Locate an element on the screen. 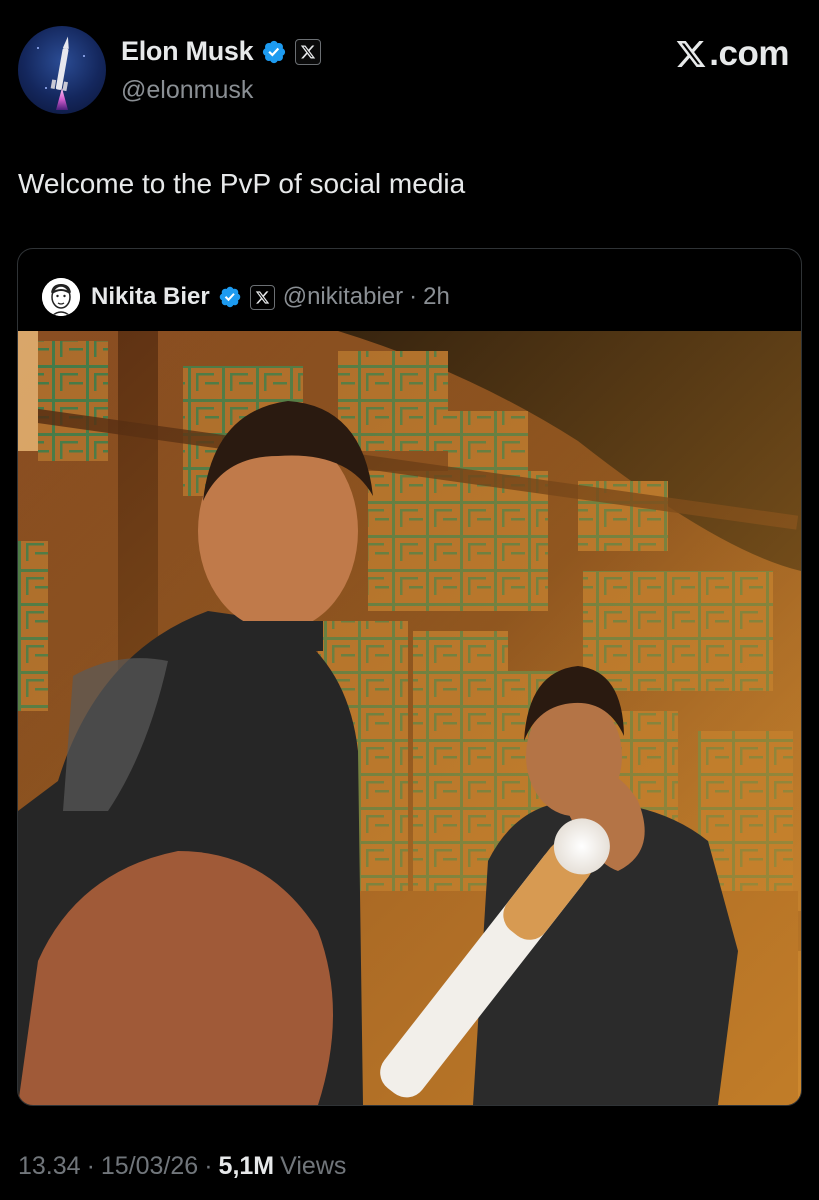 The width and height of the screenshot is (819, 1200). xcom-watermark: .com is located at coordinates (732, 54).